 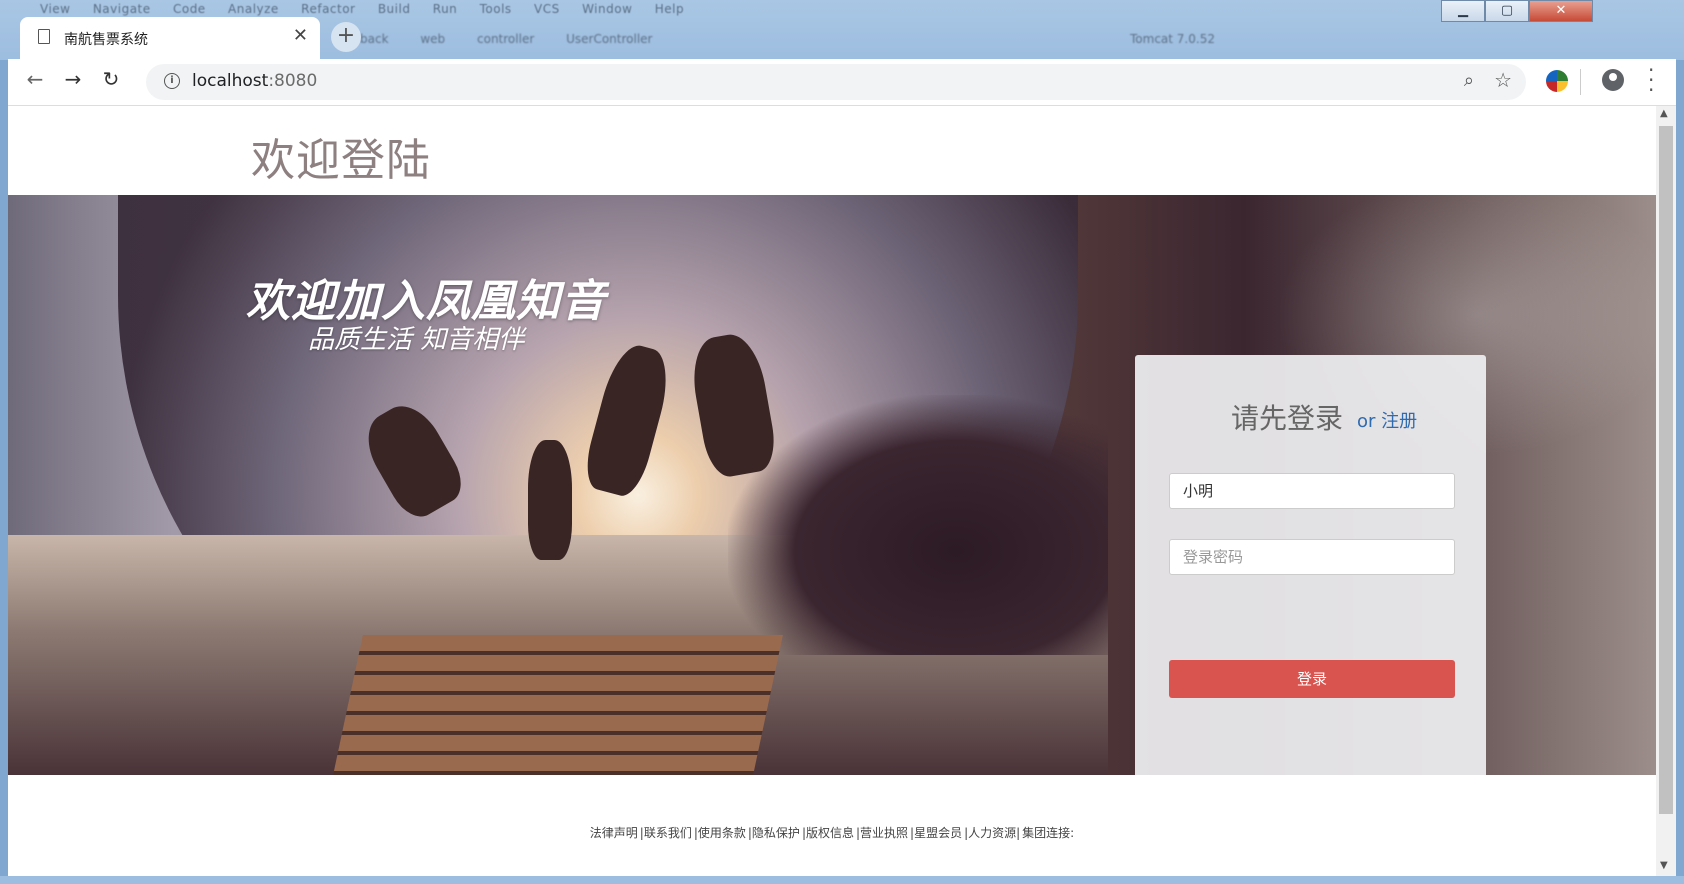 I want to click on forward-arrow-icon: →, so click(x=73, y=79).